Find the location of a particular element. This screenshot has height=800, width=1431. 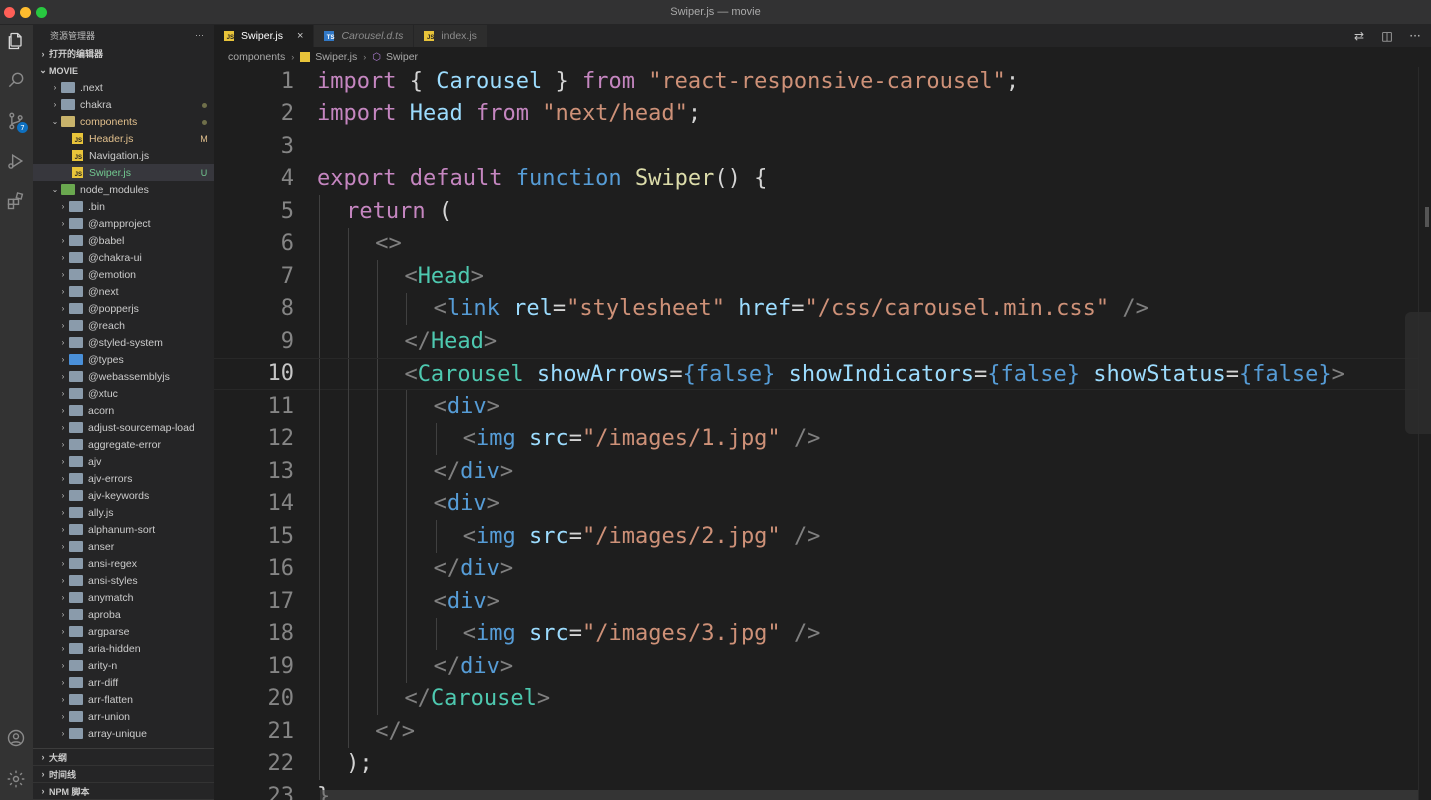

tree-file: JS Header.js M is located at coordinates (123, 138).